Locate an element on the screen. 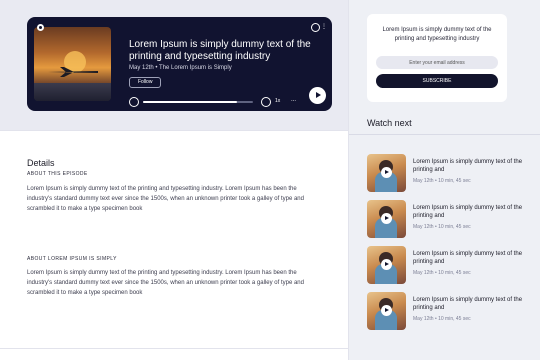  section-divider is located at coordinates (174, 130).